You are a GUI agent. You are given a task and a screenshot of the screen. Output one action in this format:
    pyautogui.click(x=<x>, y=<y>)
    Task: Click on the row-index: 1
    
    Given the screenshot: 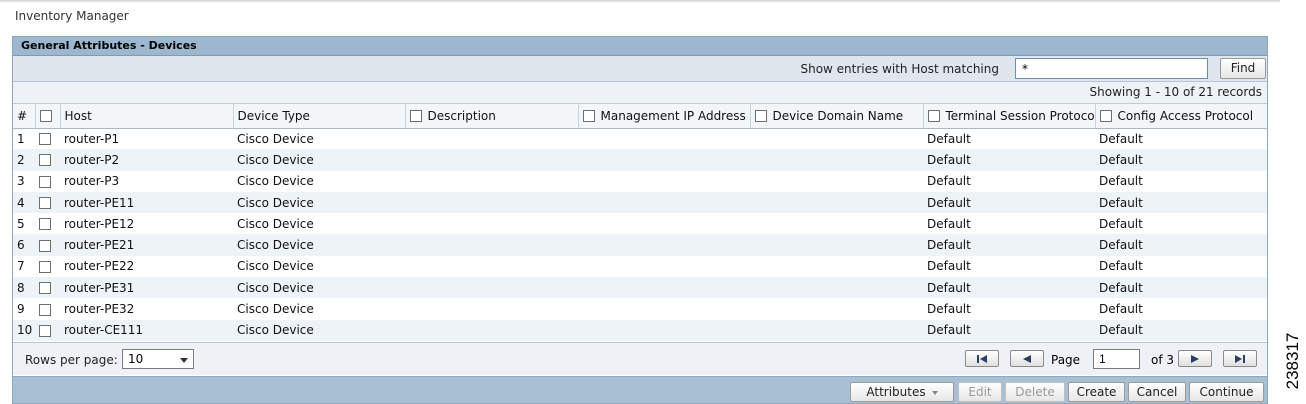 What is the action you would take?
    pyautogui.click(x=21, y=138)
    